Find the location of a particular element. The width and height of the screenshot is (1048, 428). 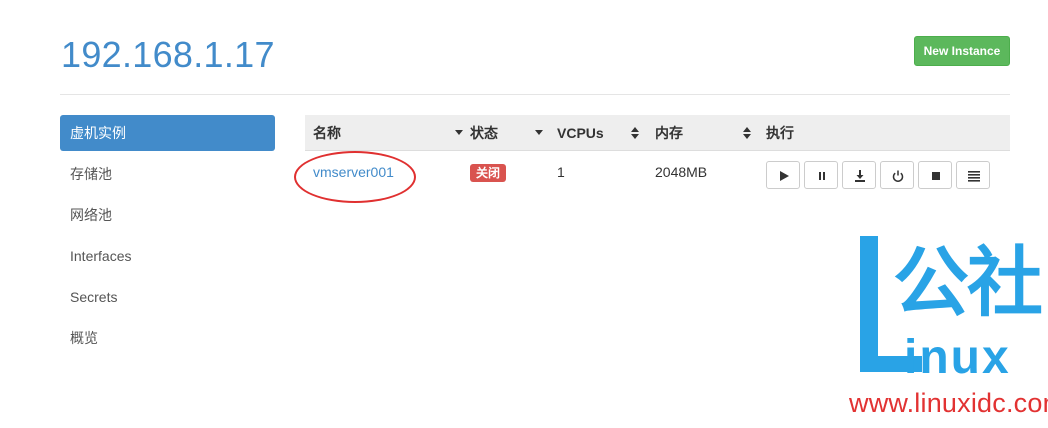

instance-name-cell: vmserver001 is located at coordinates (353, 172).